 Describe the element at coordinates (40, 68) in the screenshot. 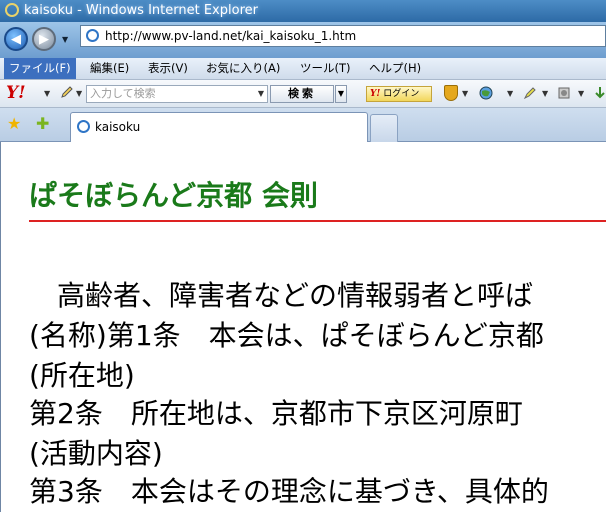

I see `menu-file: ファイル(F)` at that location.